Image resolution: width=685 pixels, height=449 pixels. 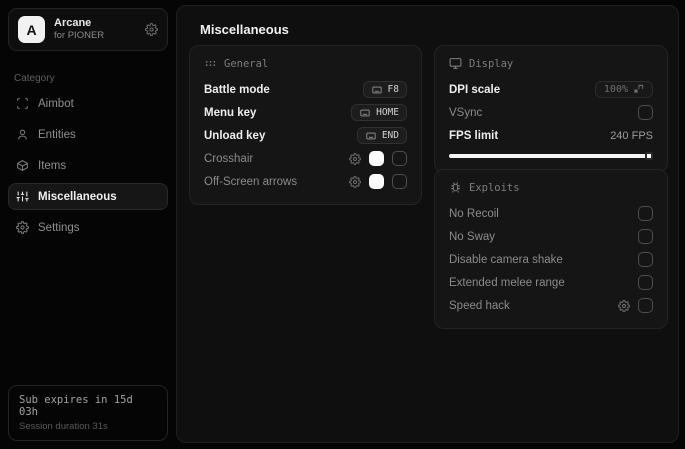 I want to click on no-recoil-label: No Recoil, so click(x=474, y=213).